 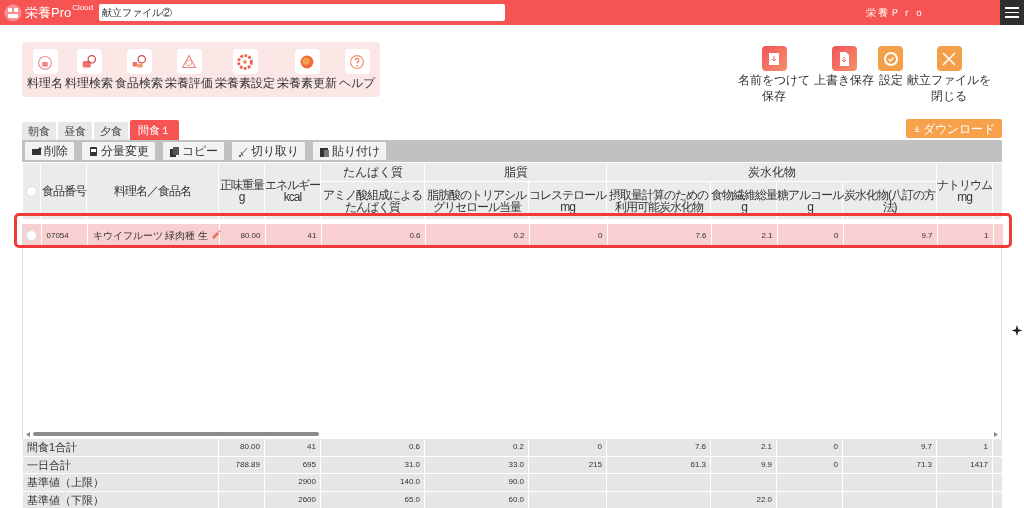 I want to click on tab: 朝食, so click(x=39, y=131).